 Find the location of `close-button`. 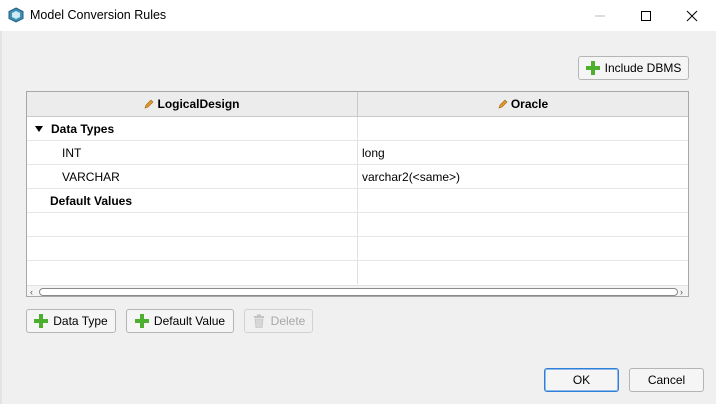

close-button is located at coordinates (692, 15).